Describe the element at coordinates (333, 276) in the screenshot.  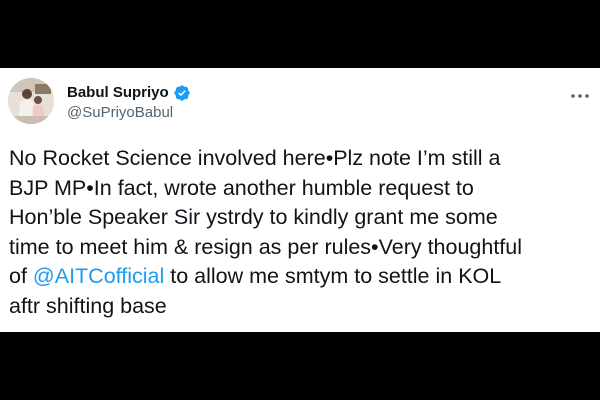
I see `tweet-text-fragment: to allow me smtym to settle in KOL` at that location.